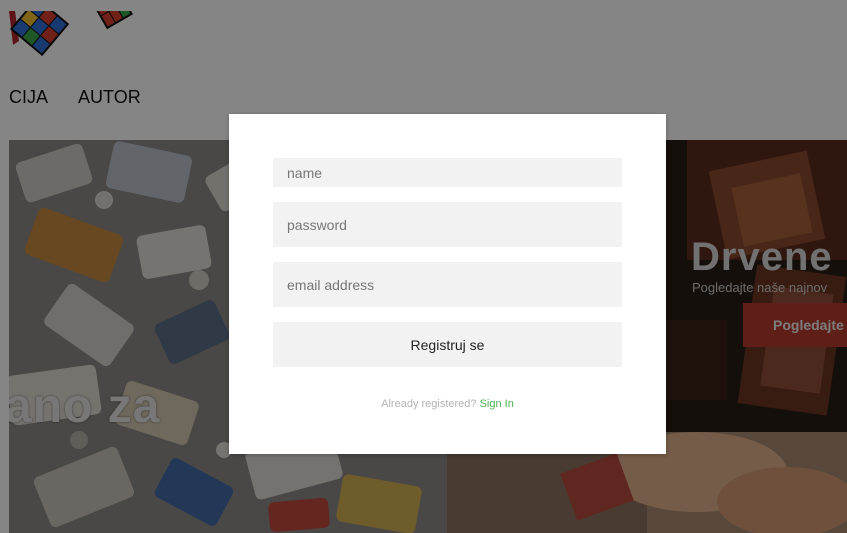 The width and height of the screenshot is (847, 533). Describe the element at coordinates (447, 344) in the screenshot. I see `register-button: Registruj se` at that location.